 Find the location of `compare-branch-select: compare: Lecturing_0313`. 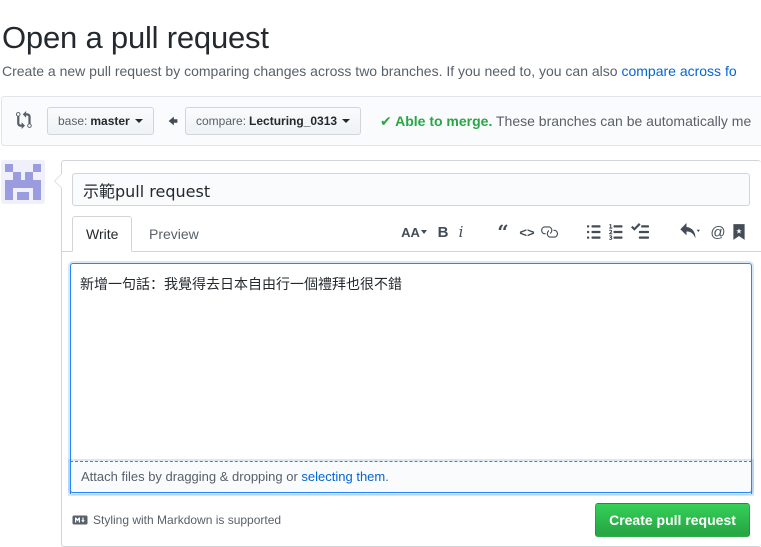

compare-branch-select: compare: Lecturing_0313 is located at coordinates (273, 121).